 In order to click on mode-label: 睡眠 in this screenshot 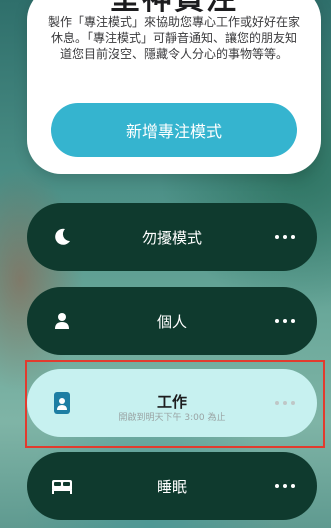, I will do `click(171, 486)`.